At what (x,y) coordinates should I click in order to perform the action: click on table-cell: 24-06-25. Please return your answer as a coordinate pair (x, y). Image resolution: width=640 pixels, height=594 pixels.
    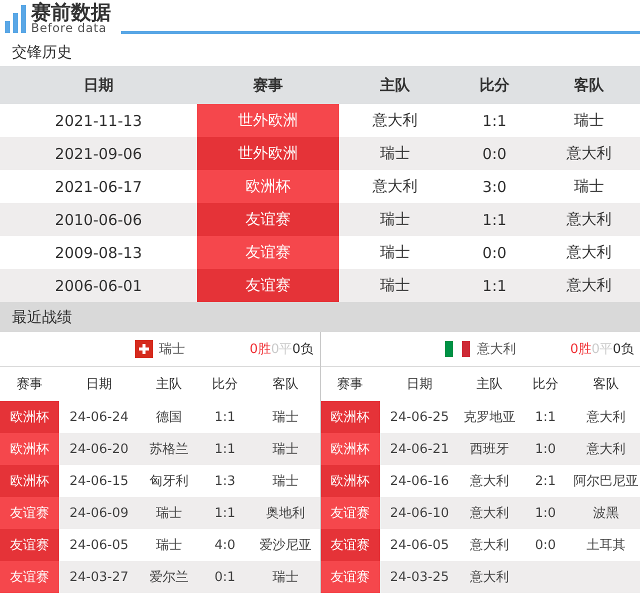
    Looking at the image, I should click on (420, 417).